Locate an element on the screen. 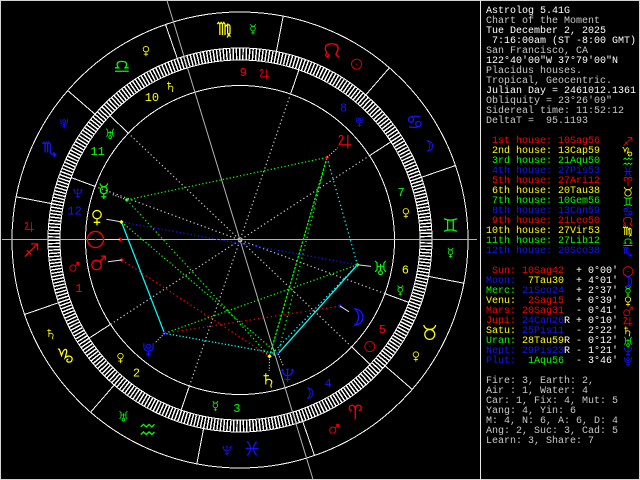  svg-text: 7 is located at coordinates (400, 193).